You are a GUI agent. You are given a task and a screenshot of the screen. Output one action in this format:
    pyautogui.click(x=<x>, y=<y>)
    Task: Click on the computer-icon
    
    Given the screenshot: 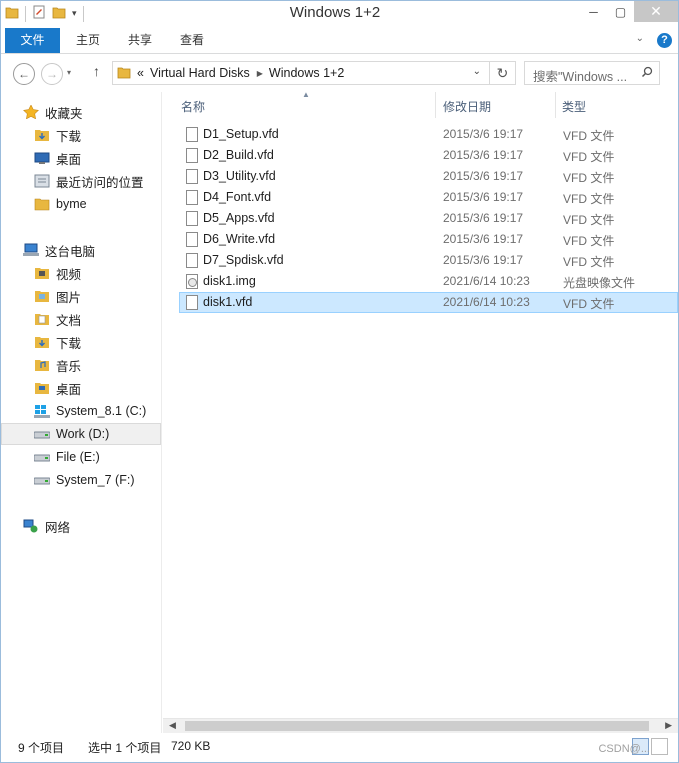 What is the action you would take?
    pyautogui.click(x=31, y=250)
    